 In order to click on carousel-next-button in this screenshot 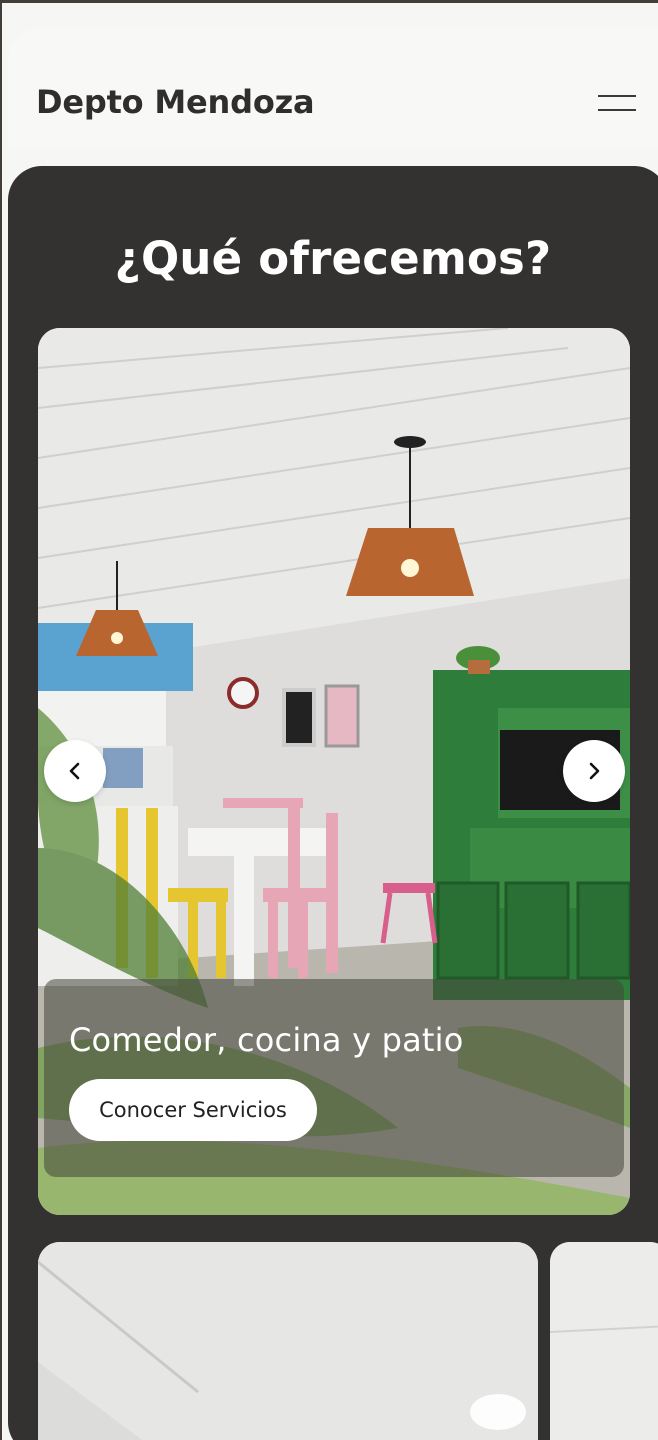, I will do `click(594, 771)`.